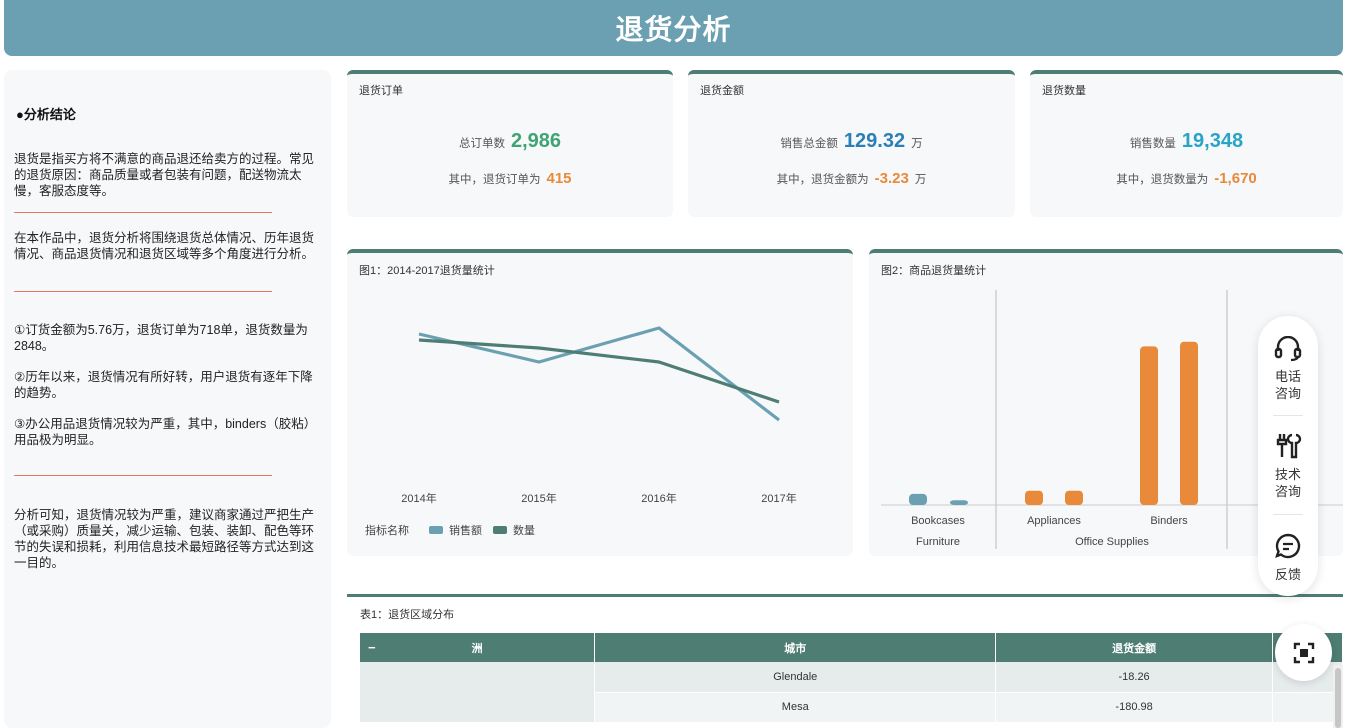 The width and height of the screenshot is (1347, 728). Describe the element at coordinates (581, 431) in the screenshot. I see `line-chart: 2014年 2015年 2016年 2017年指标名称 销售额 数量` at that location.